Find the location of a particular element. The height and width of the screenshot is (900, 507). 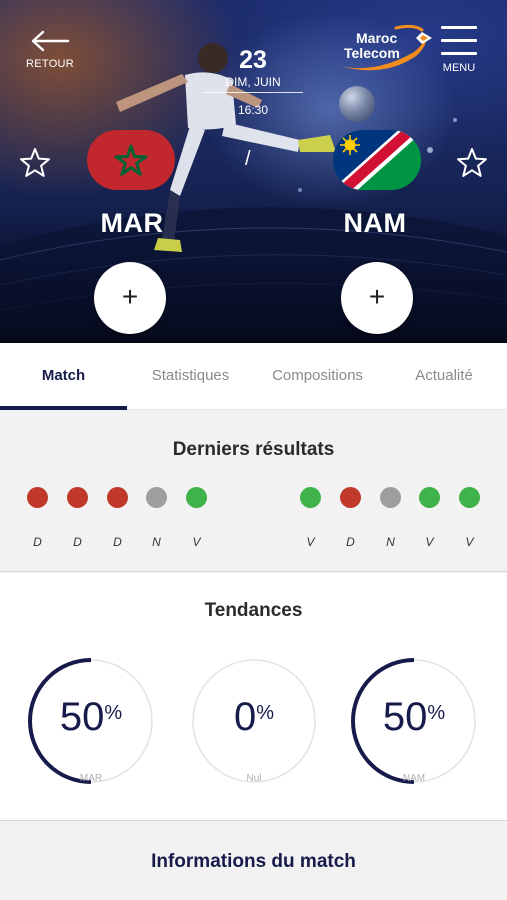

match-date: 23 DIM, JUIN 16:30 is located at coordinates (253, 81).